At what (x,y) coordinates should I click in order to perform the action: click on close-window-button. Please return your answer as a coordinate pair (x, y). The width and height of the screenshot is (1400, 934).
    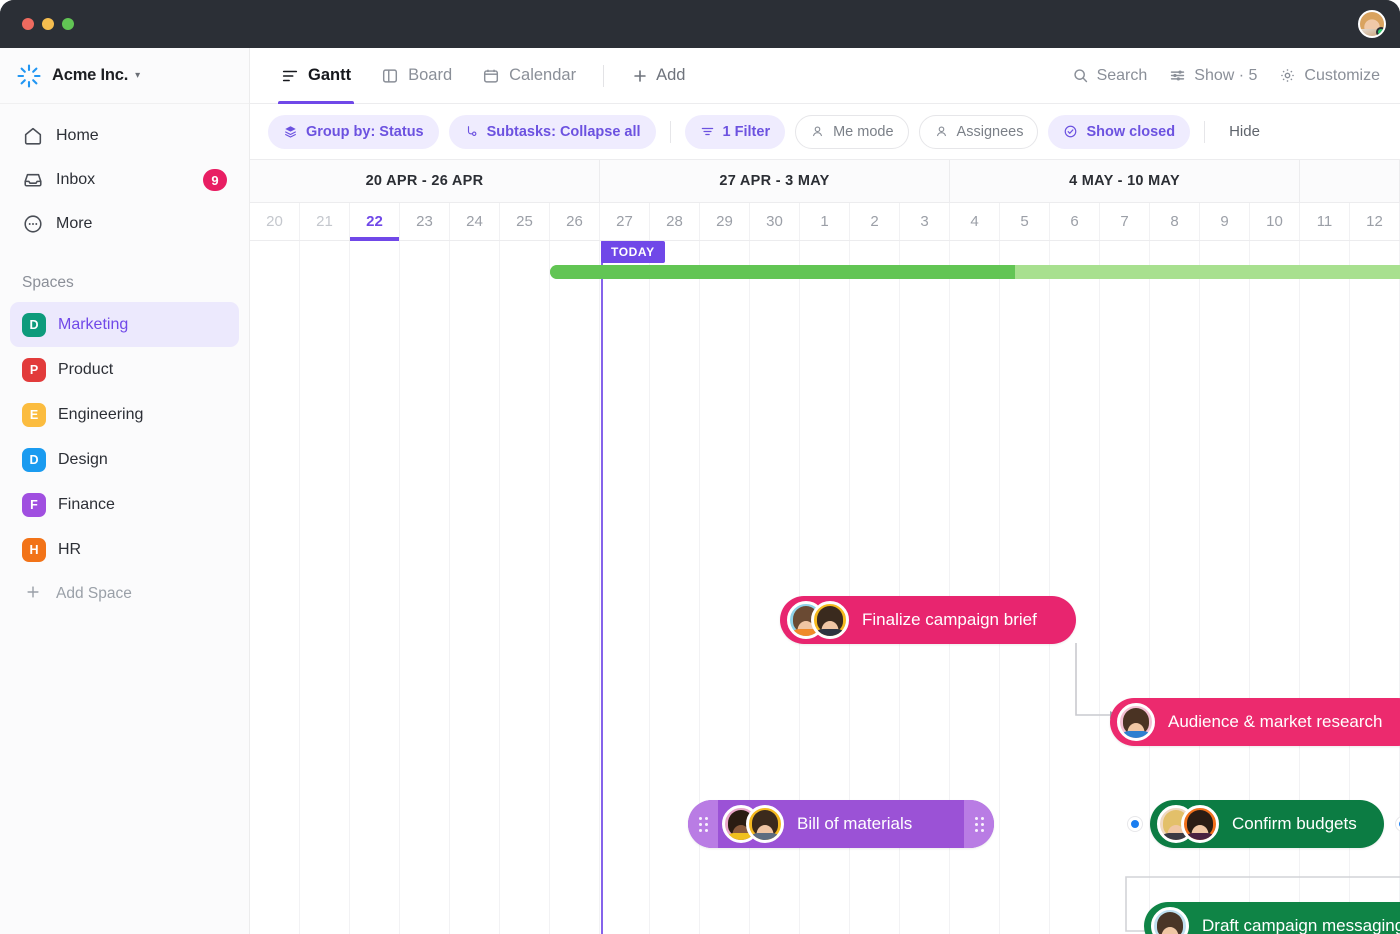
    Looking at the image, I should click on (28, 24).